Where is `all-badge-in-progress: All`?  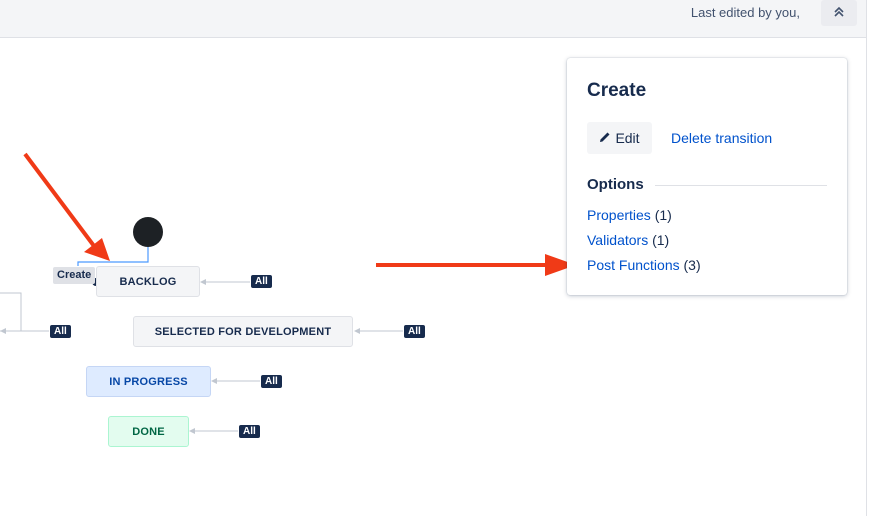 all-badge-in-progress: All is located at coordinates (271, 381).